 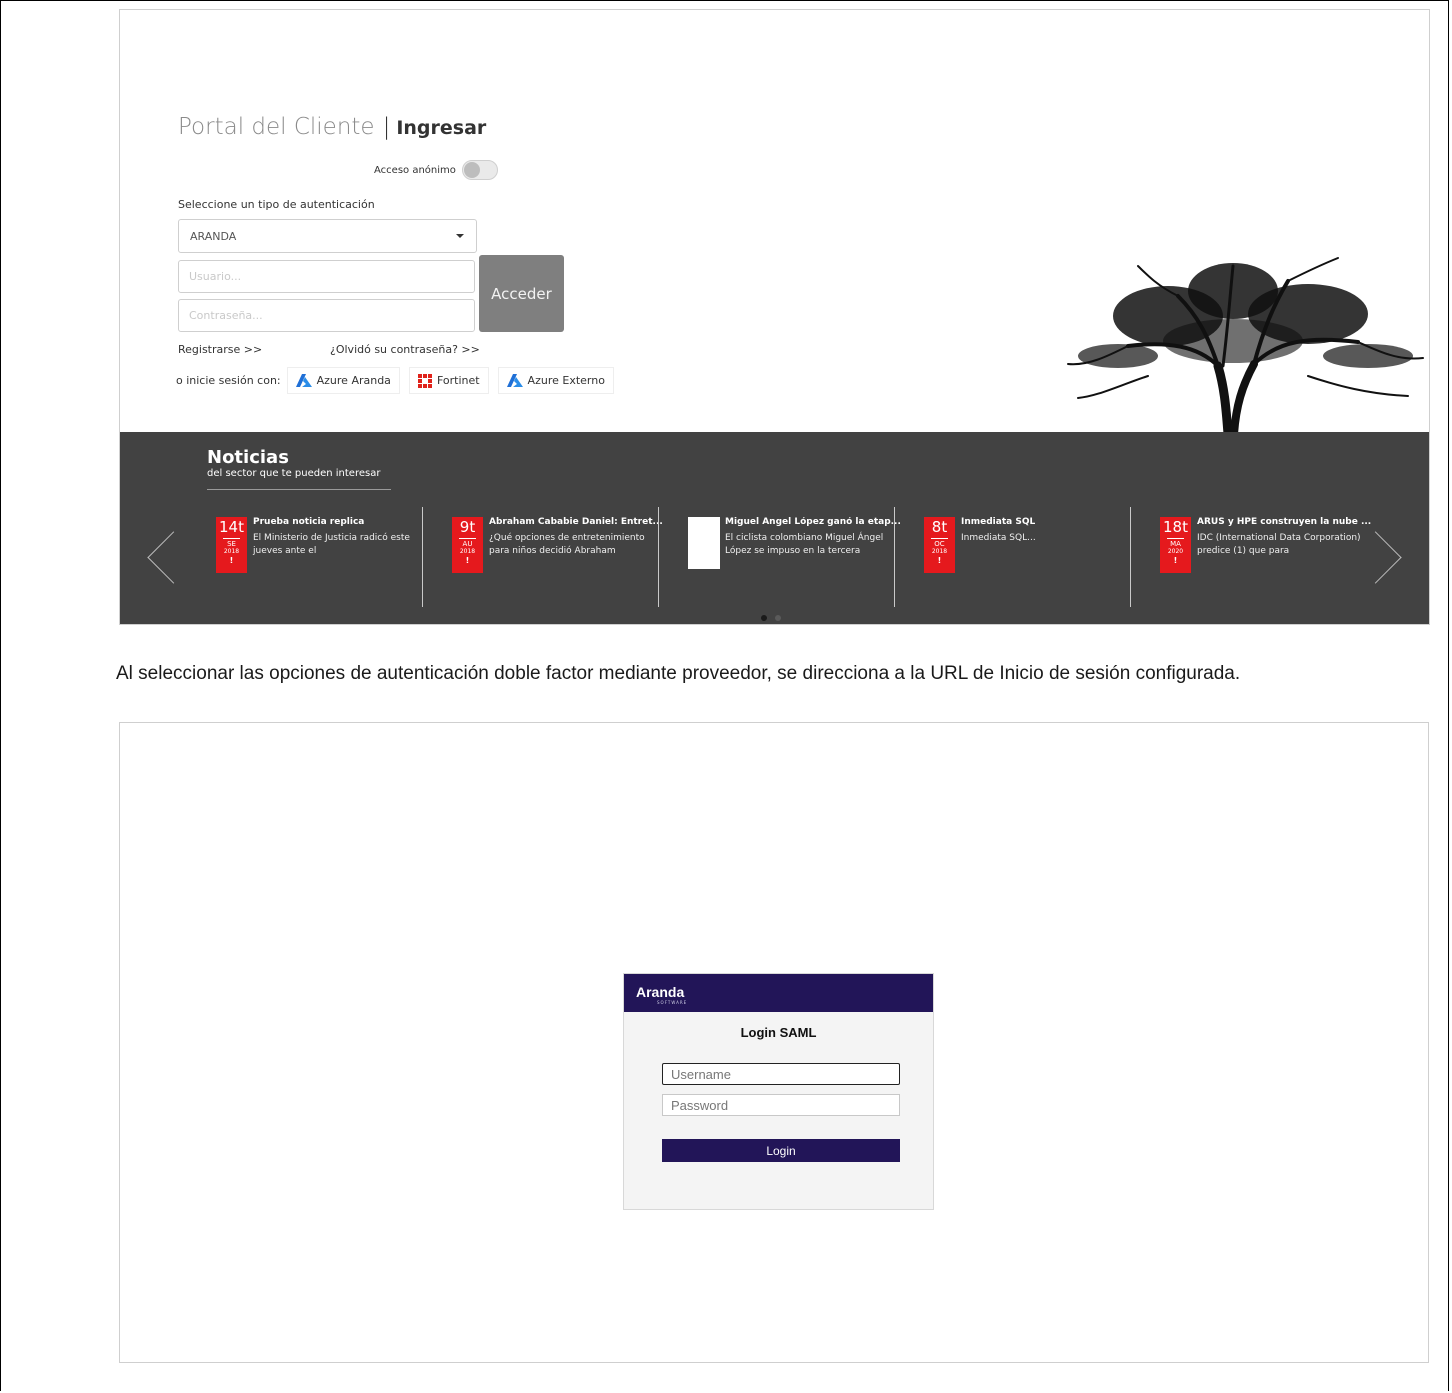 I want to click on date-day: 18t, so click(x=1175, y=527).